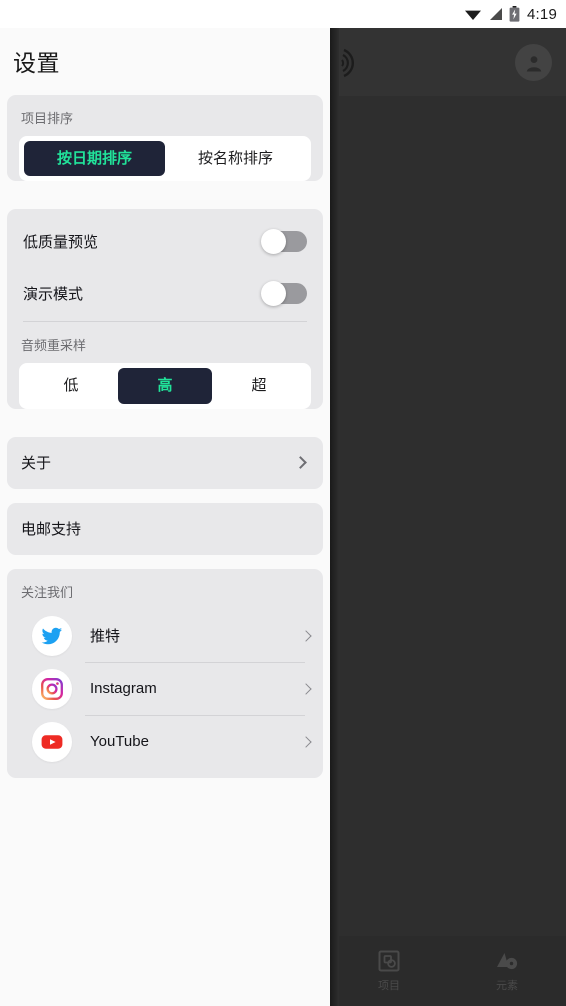 This screenshot has width=566, height=1006. What do you see at coordinates (448, 62) in the screenshot?
I see `background-app-topbar: n` at bounding box center [448, 62].